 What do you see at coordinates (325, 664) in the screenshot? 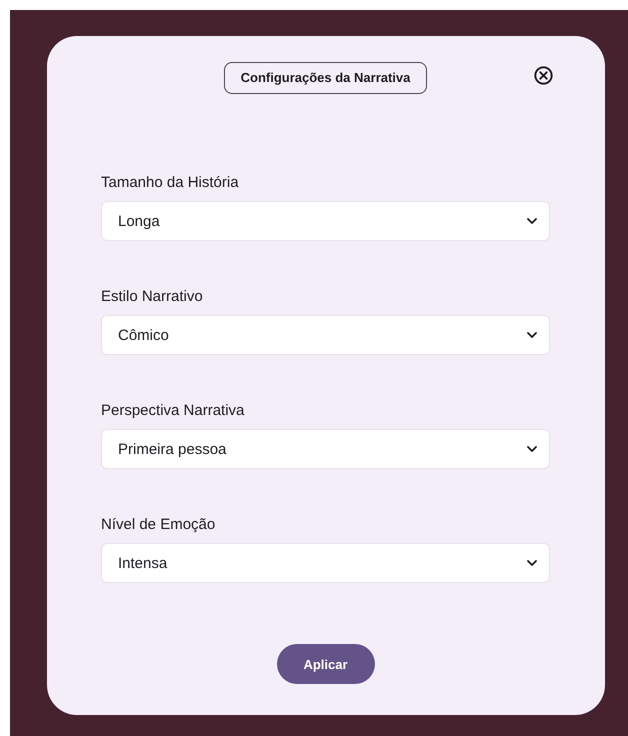
I see `apply-button: Aplicar` at bounding box center [325, 664].